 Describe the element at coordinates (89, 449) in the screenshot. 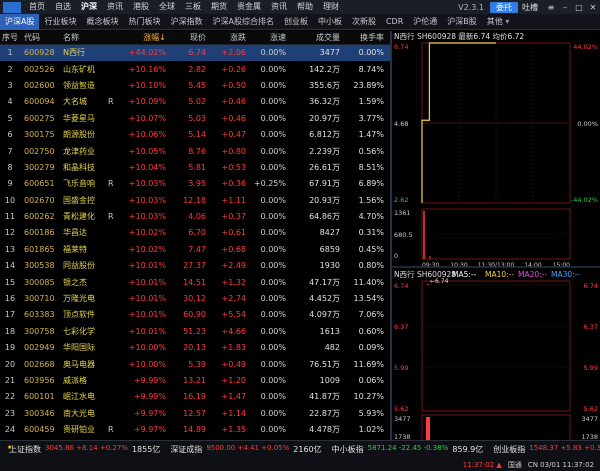

I see `index-item: 上证指数 3045.86 +8.14 +0.27% 1855亿` at that location.